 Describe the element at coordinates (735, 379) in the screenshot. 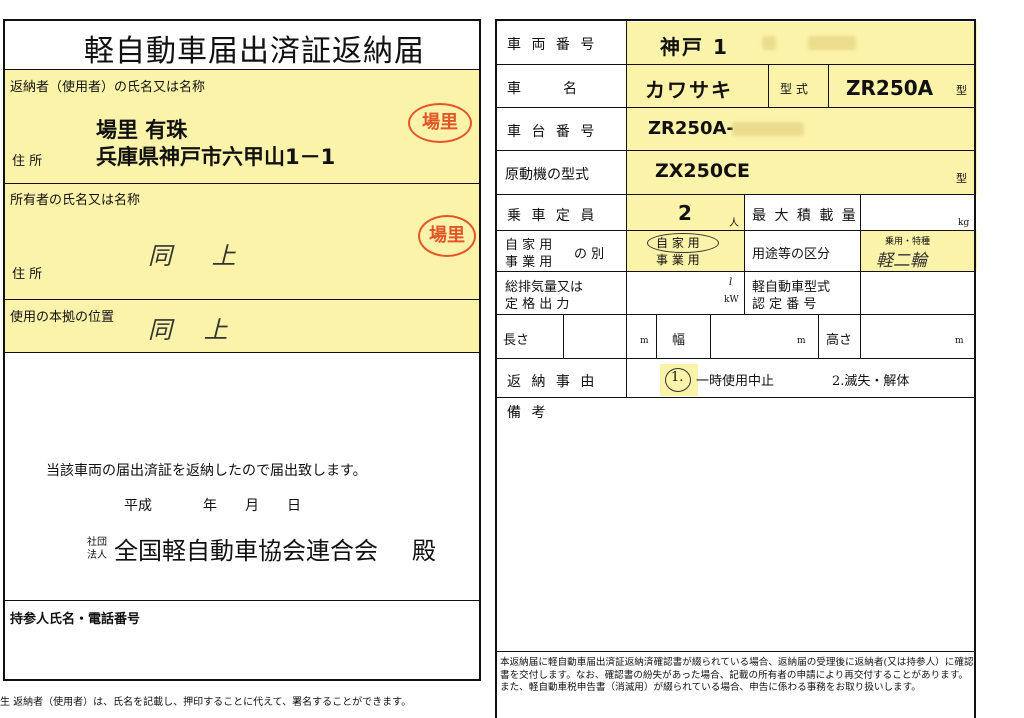

I see `reason-1-text: 一時使用中止` at that location.